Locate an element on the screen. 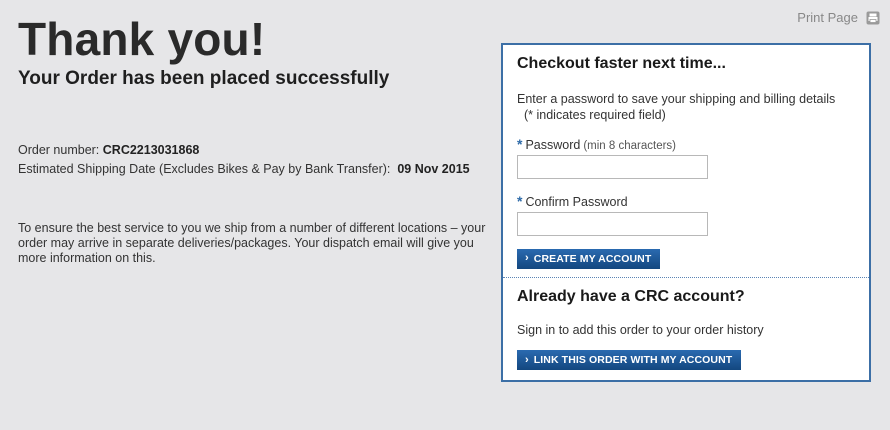 The image size is (890, 430). confirm-password-label-text: Confirm Password is located at coordinates (576, 202).